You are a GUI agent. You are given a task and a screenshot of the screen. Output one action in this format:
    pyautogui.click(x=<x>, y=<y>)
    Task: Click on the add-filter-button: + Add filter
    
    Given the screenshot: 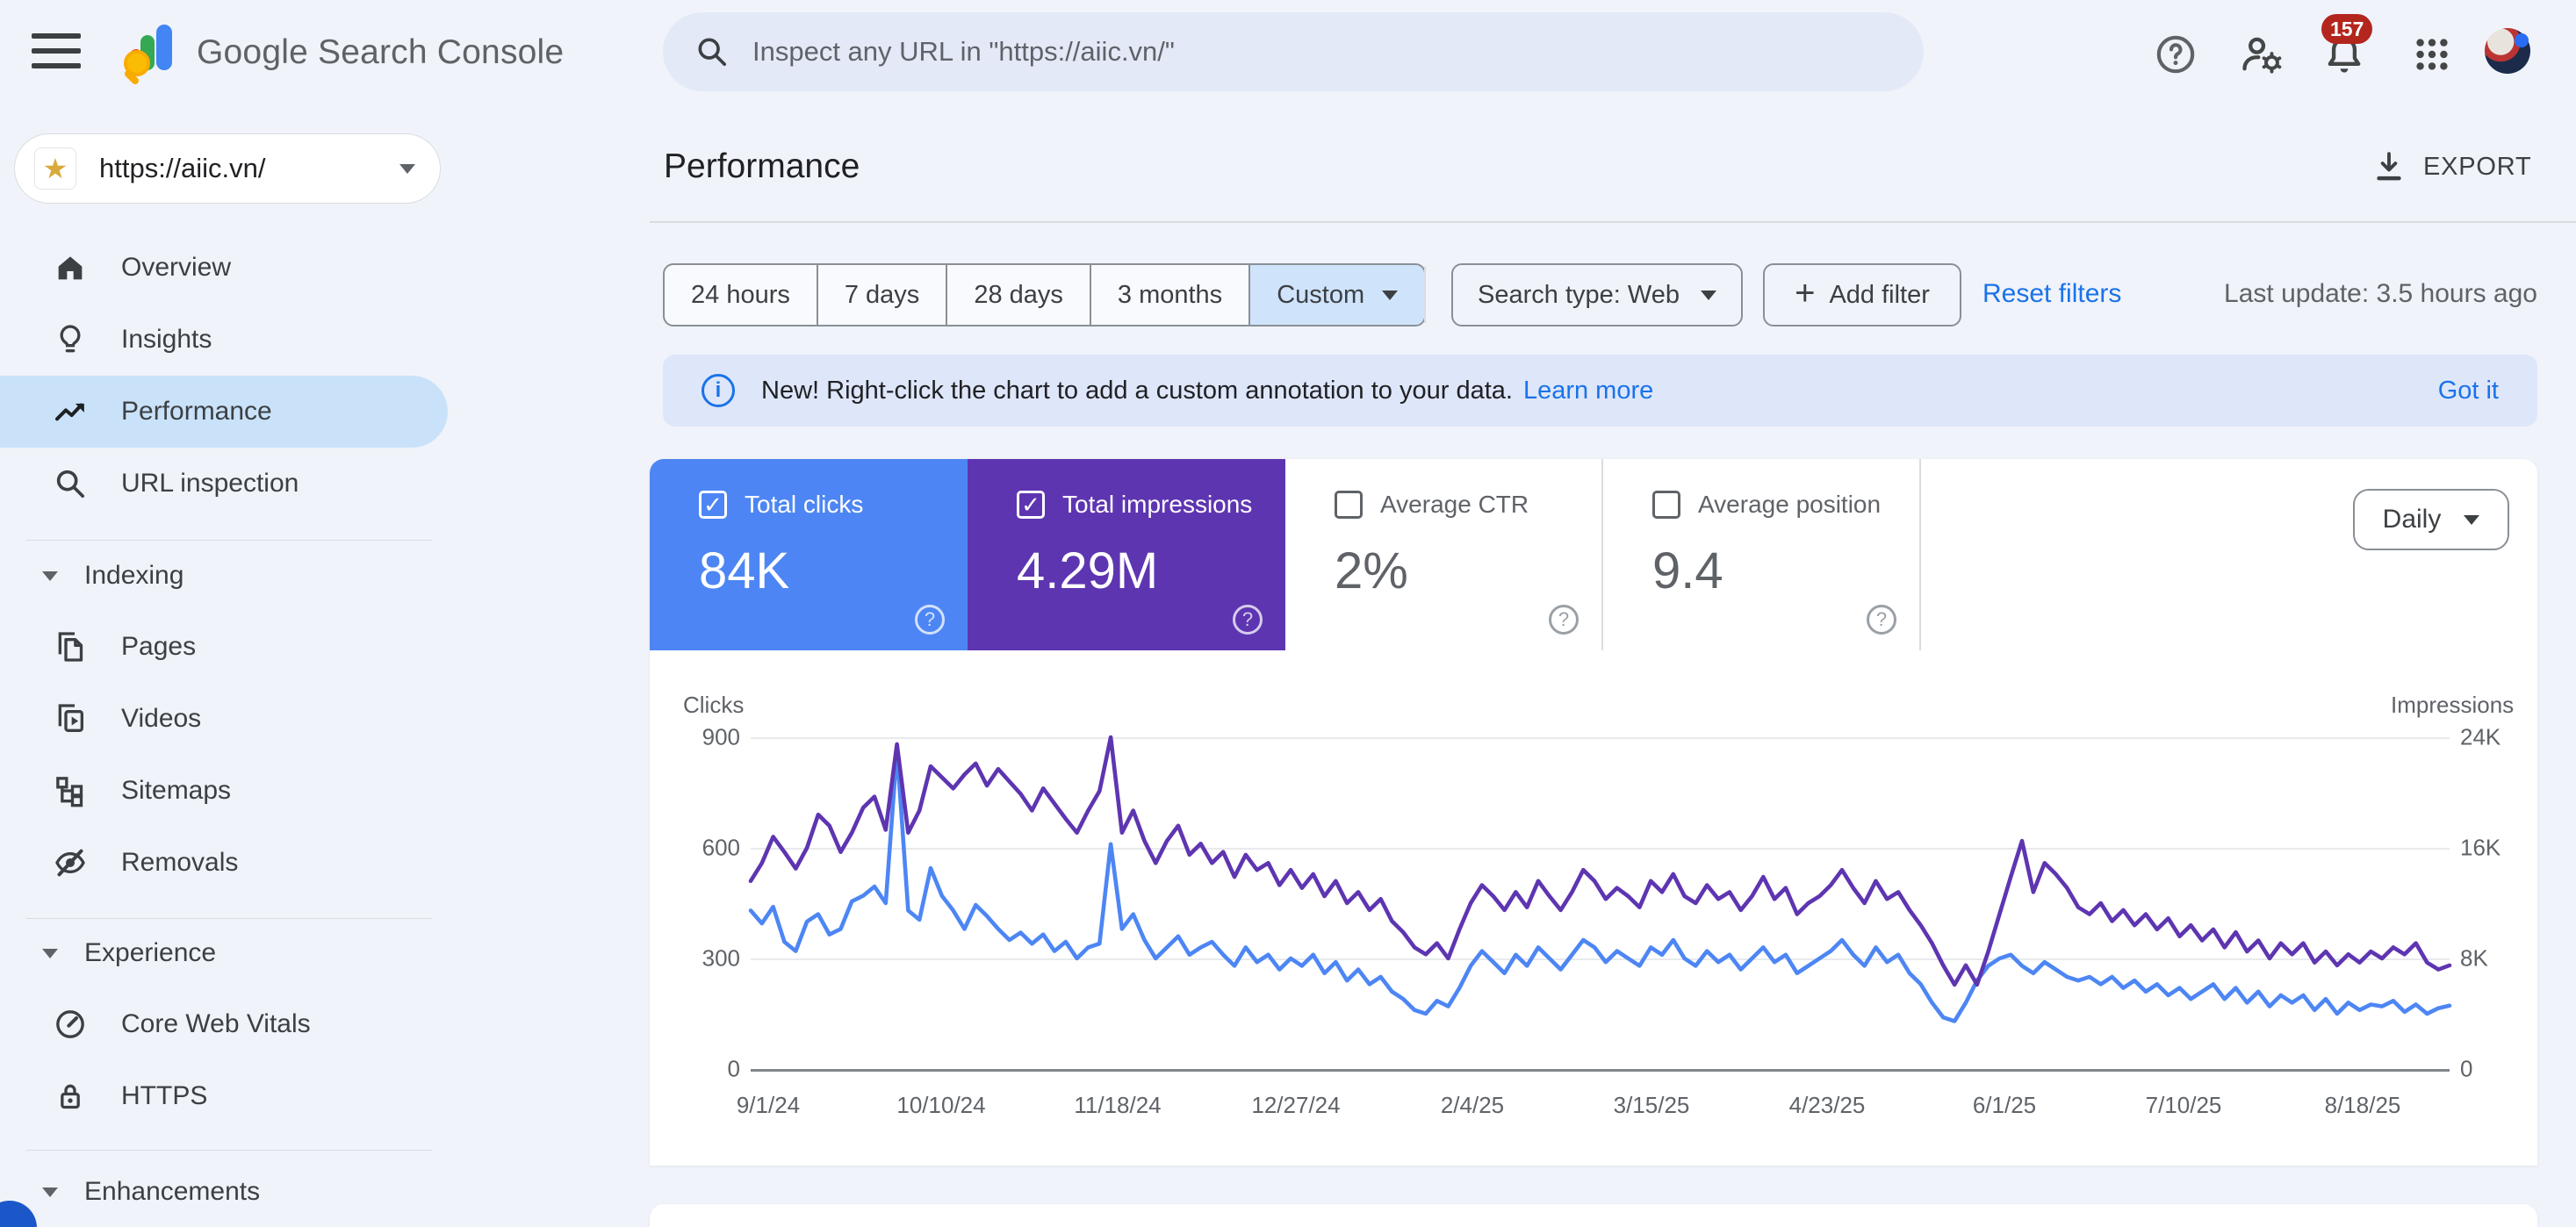 What is the action you would take?
    pyautogui.click(x=1862, y=294)
    